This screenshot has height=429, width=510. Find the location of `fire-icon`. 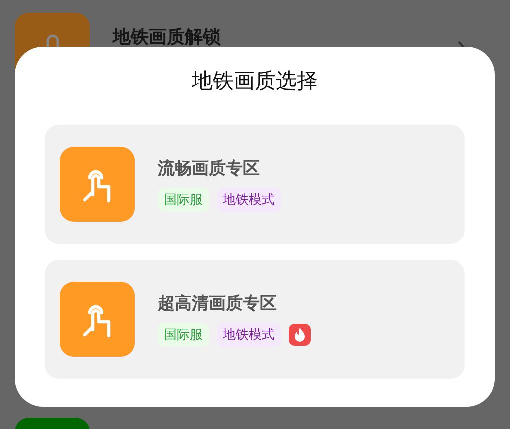

fire-icon is located at coordinates (300, 335).